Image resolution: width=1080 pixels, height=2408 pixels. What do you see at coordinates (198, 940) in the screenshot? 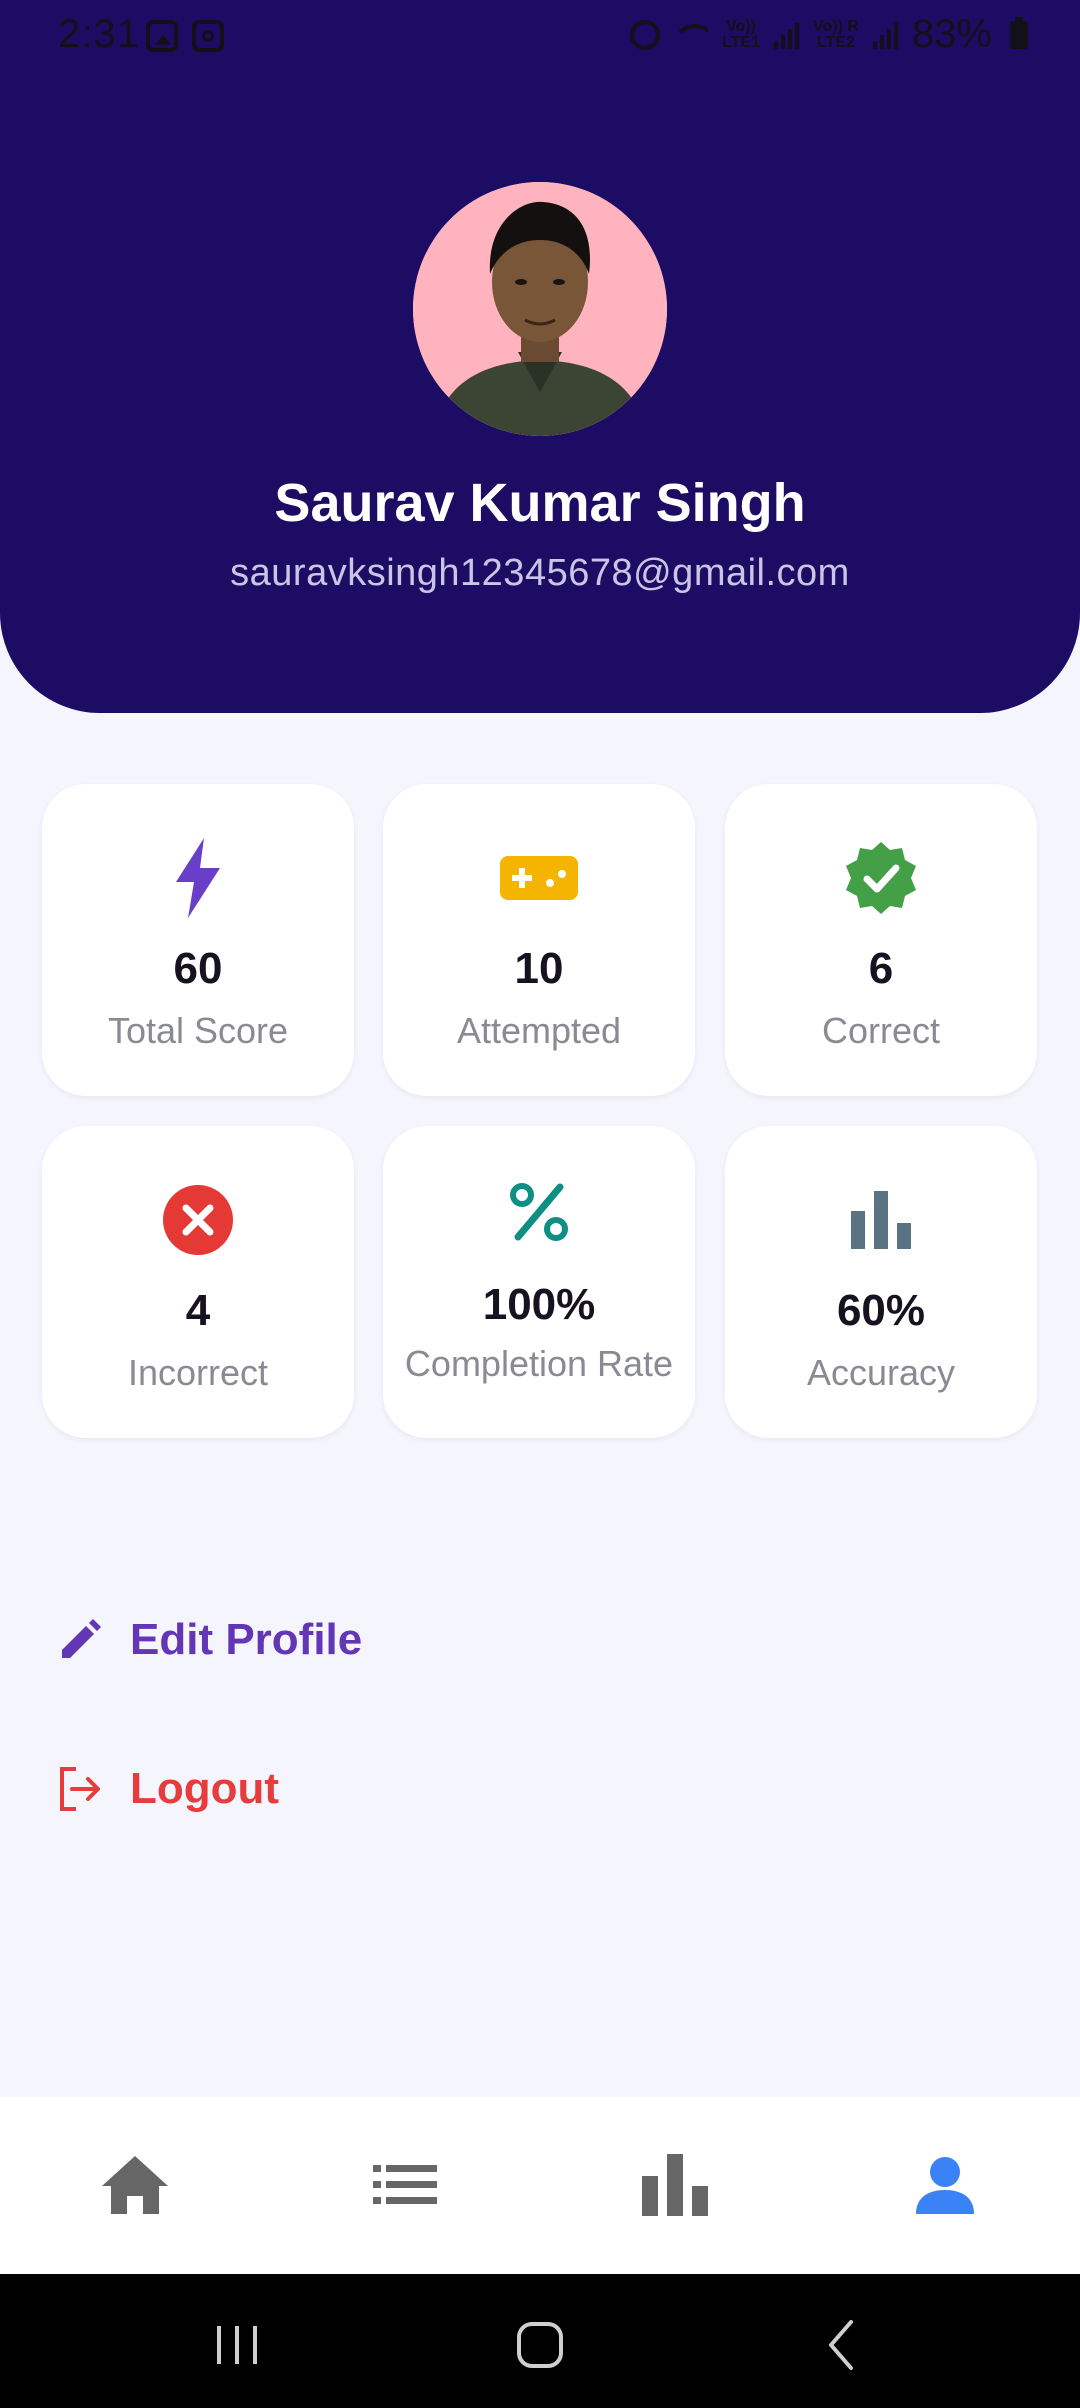
I see `stat-card-total-score: 60 Total Score` at bounding box center [198, 940].